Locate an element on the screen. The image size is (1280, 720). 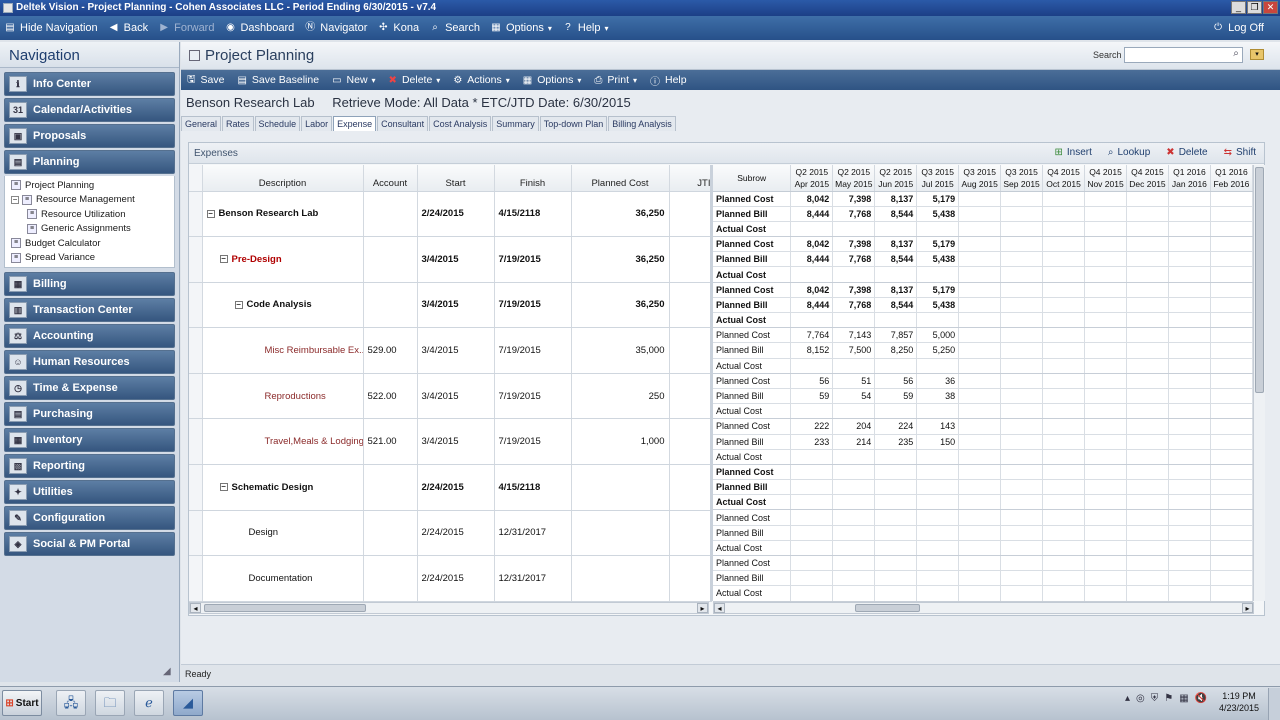
system-clock: 1:19 PM 4/23/2015 is located at coordinates (1239, 702).